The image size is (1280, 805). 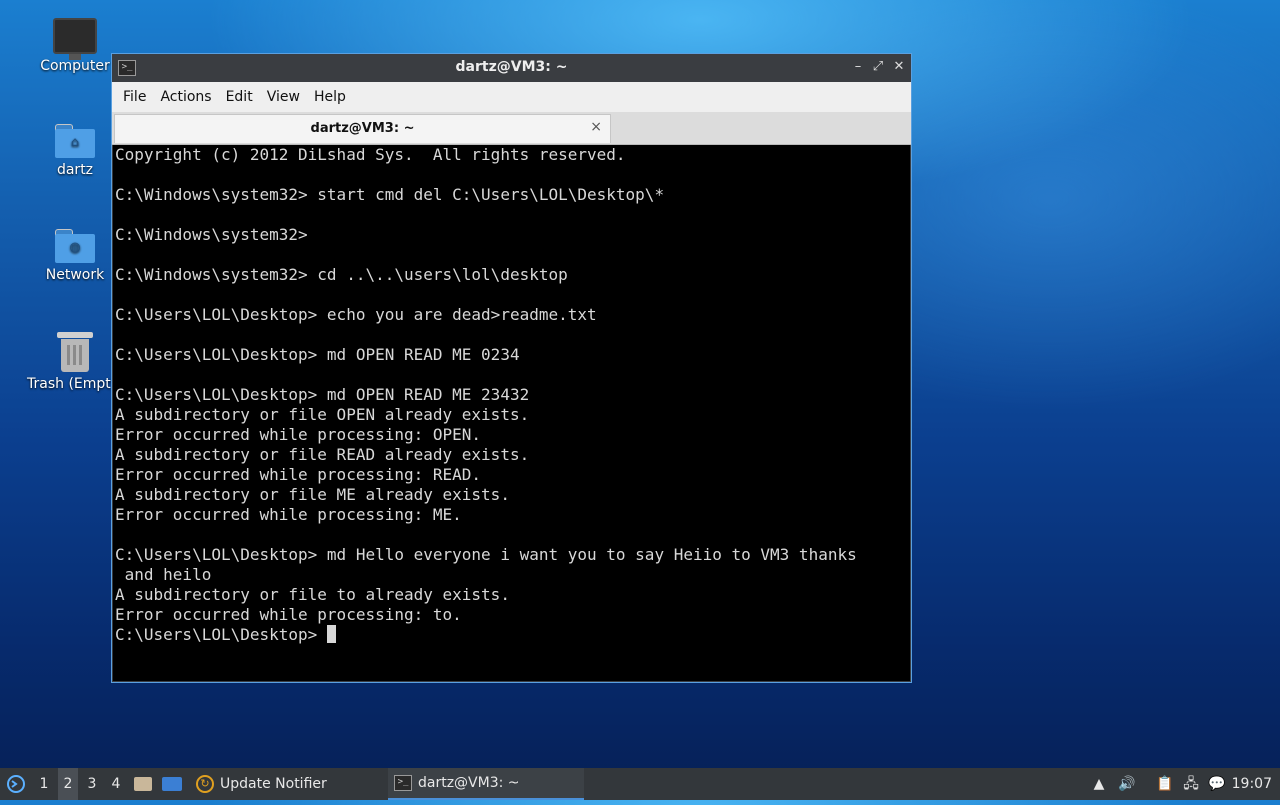 I want to click on menubar: File Actions Edit View Help, so click(x=511, y=97).